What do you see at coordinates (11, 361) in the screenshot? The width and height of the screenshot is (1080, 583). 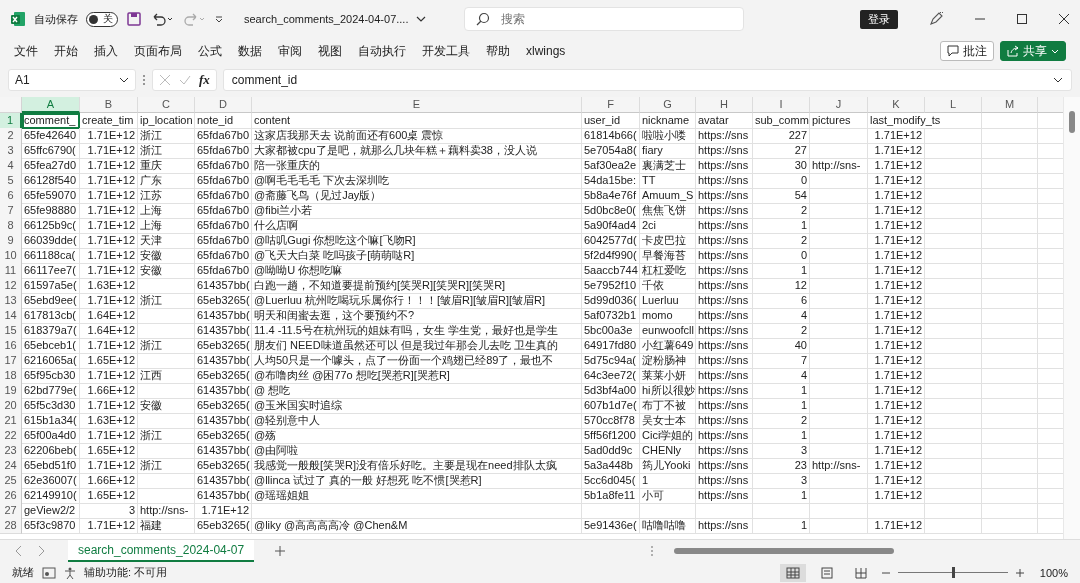 I see `row-header: 17` at bounding box center [11, 361].